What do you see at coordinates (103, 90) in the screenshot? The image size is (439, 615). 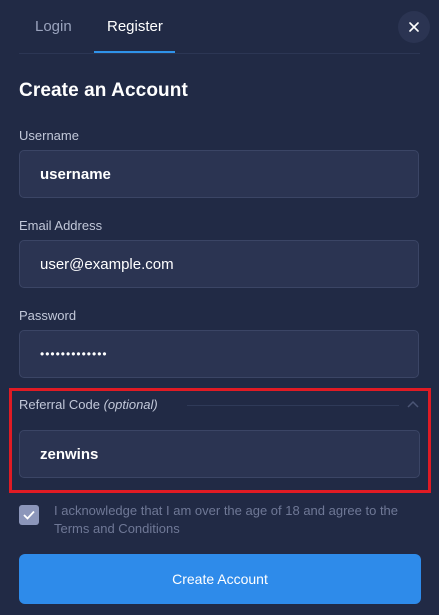 I see `page-title: Create an Account` at bounding box center [103, 90].